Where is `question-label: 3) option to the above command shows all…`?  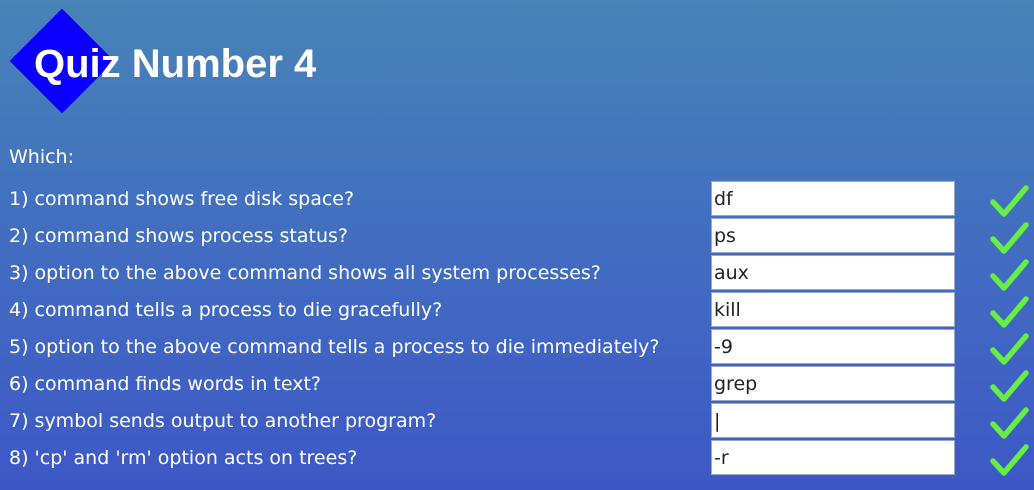 question-label: 3) option to the above command shows all… is located at coordinates (305, 273).